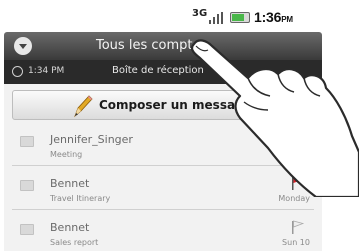  I want to click on last-sync-time: 1:34 PM, so click(46, 71).